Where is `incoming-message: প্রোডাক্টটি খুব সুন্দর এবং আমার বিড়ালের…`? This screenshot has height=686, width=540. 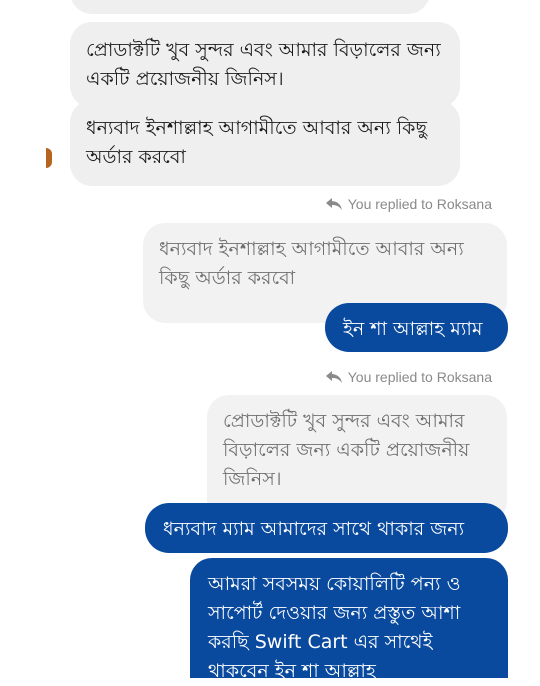
incoming-message: প্রোডাক্টটি খুব সুন্দর এবং আমার বিড়ালের… is located at coordinates (265, 65).